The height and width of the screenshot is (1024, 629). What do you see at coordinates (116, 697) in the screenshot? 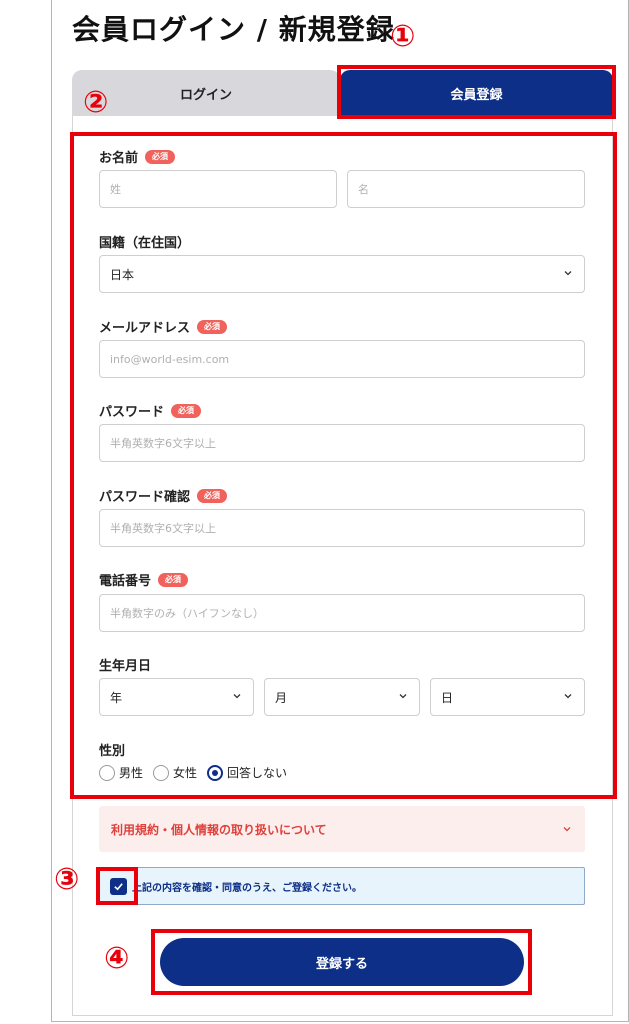
I see `birth-year-value: 年` at bounding box center [116, 697].